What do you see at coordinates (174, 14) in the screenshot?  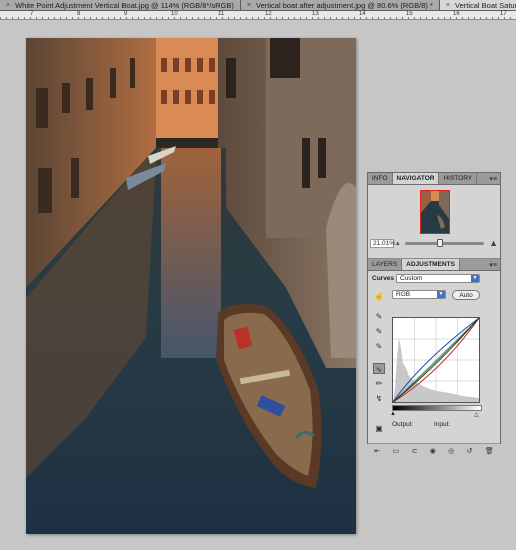 I see `ruler-number: 10` at bounding box center [174, 14].